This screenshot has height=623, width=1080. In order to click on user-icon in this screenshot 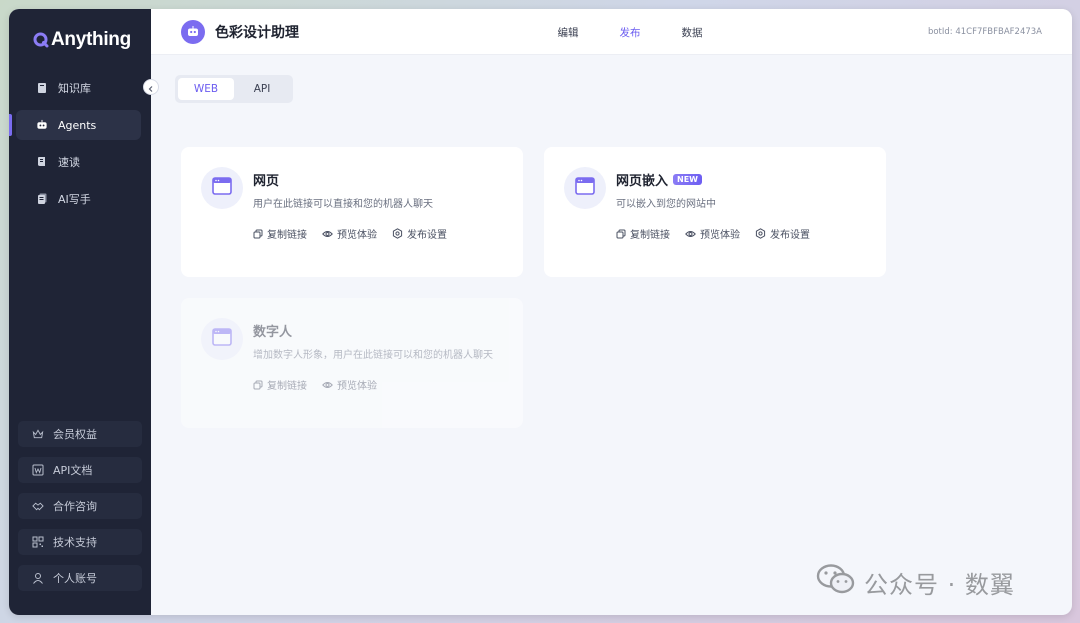, I will do `click(38, 578)`.